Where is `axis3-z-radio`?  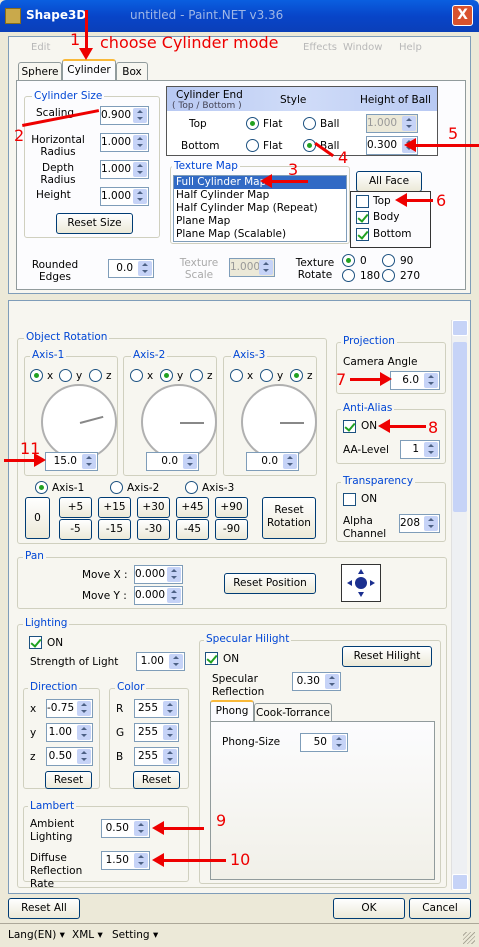
axis3-z-radio is located at coordinates (296, 375).